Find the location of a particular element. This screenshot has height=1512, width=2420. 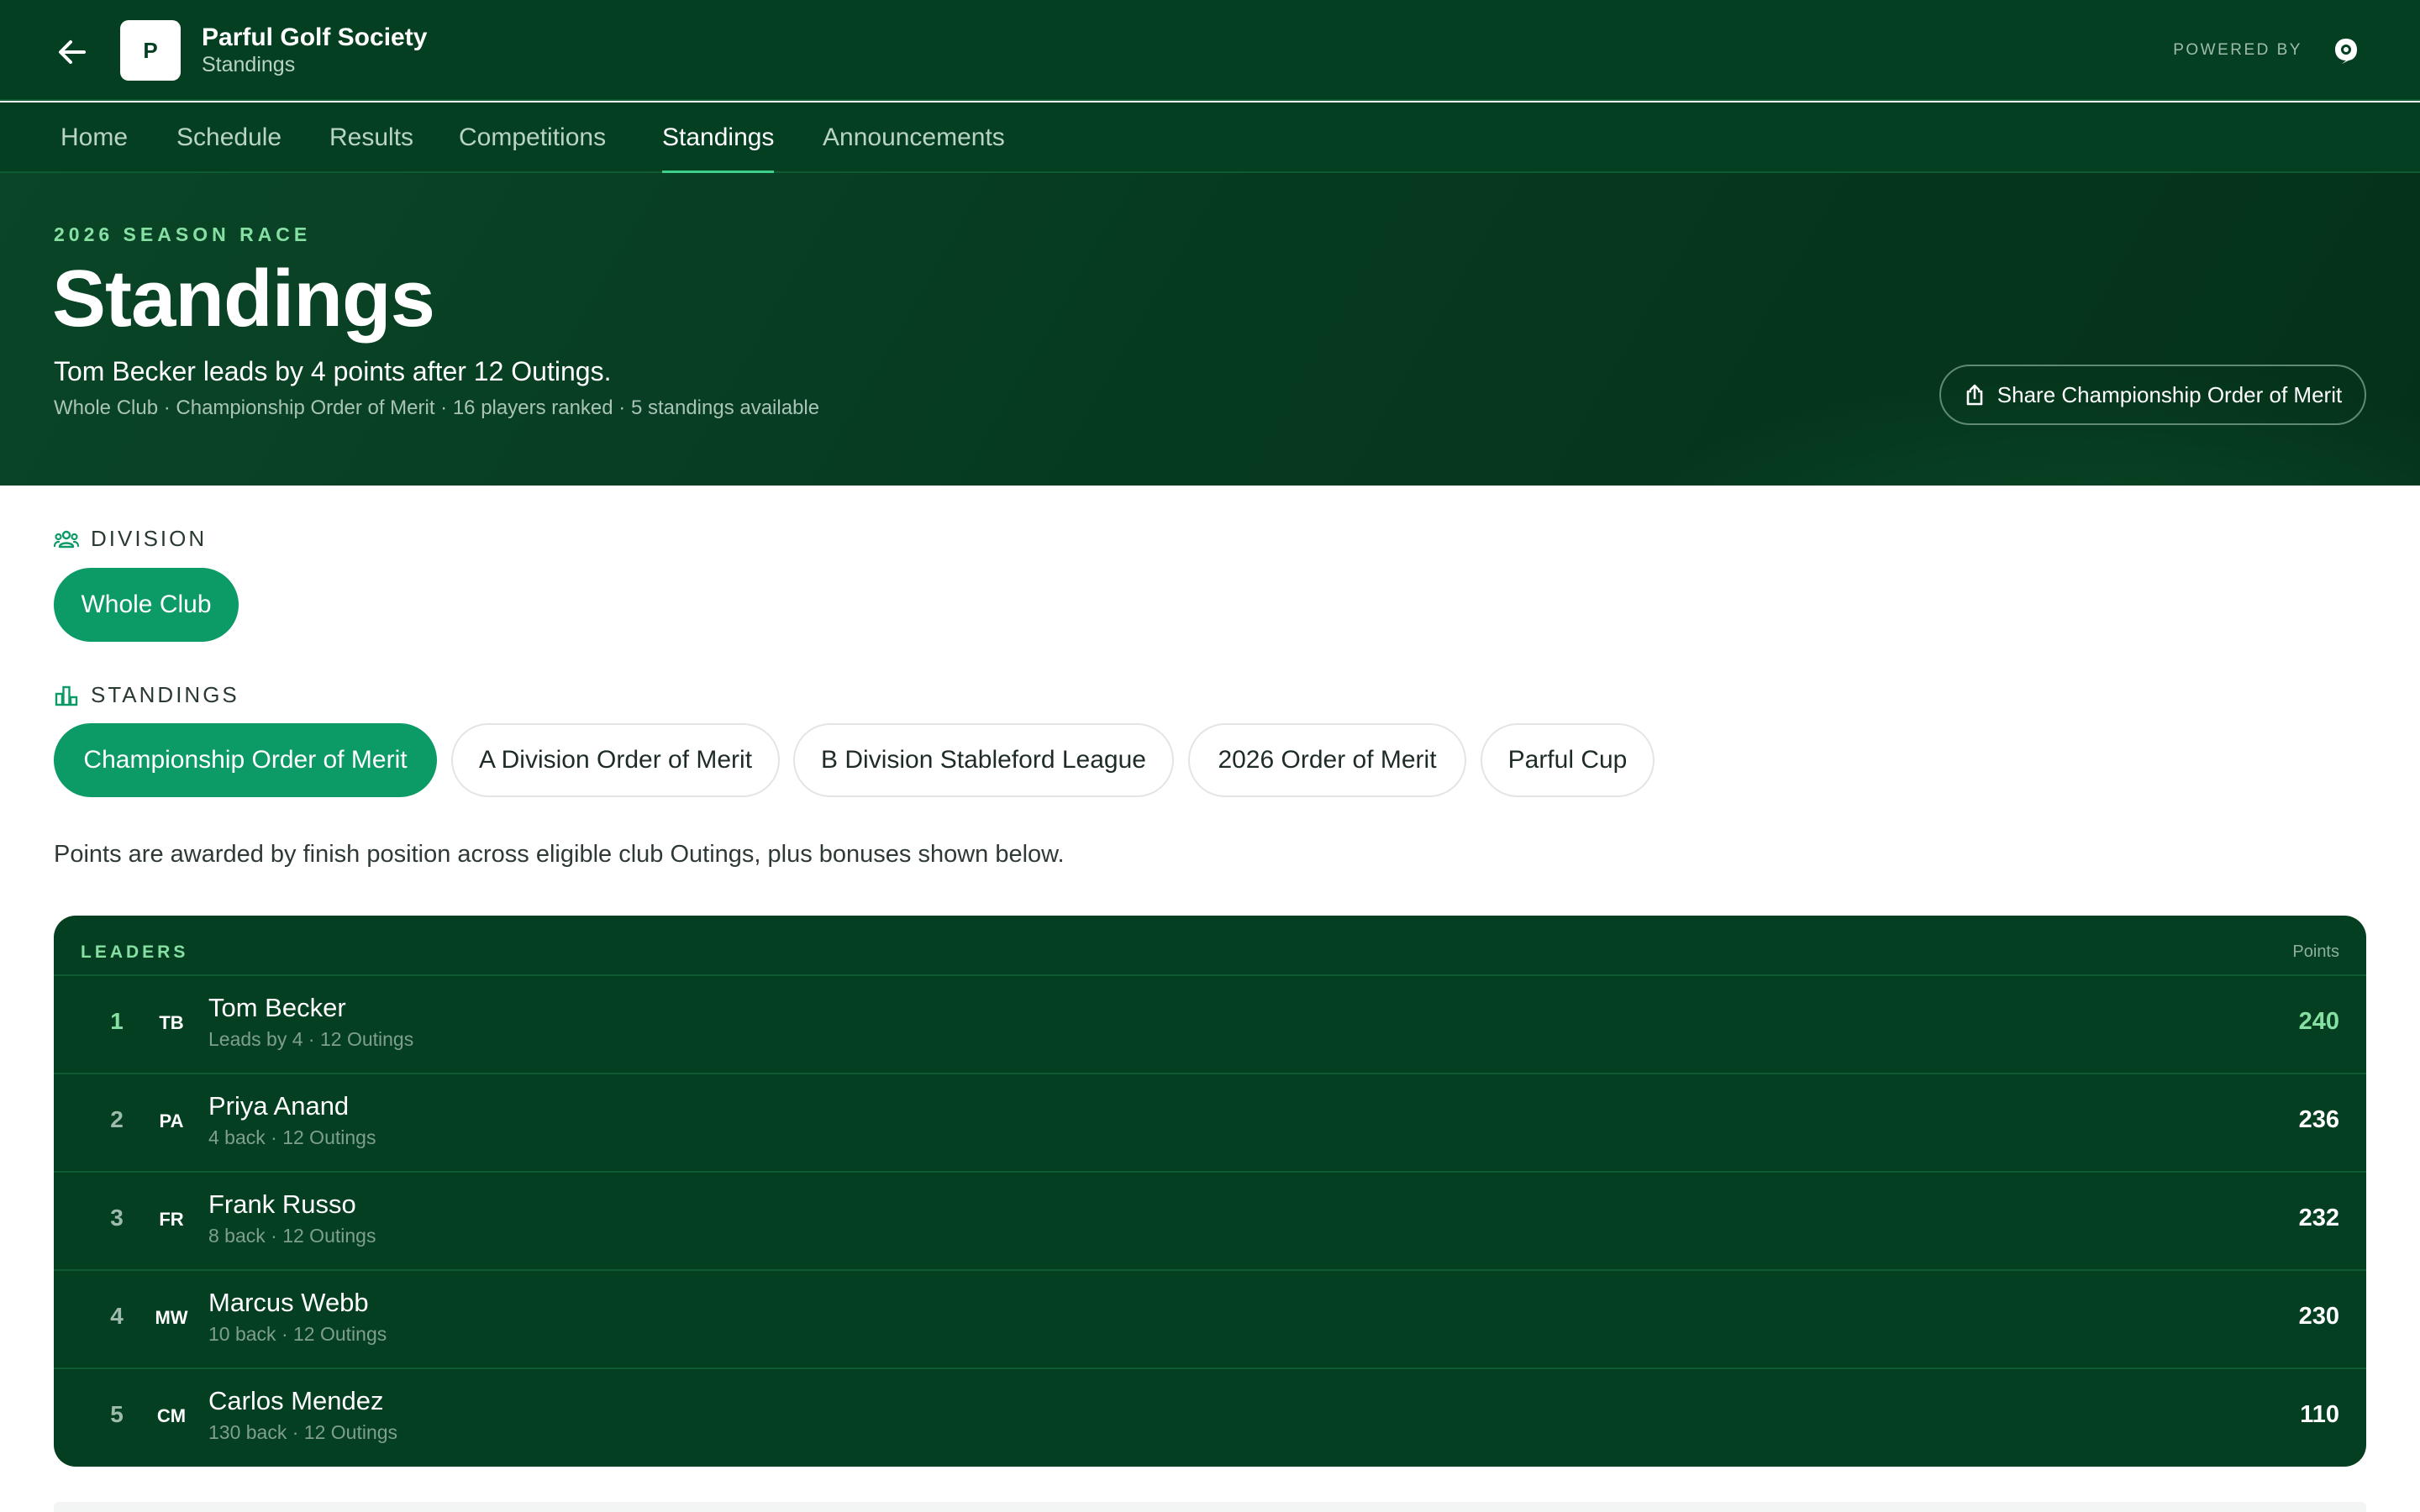

tab-announcements: Announcements is located at coordinates (914, 137).